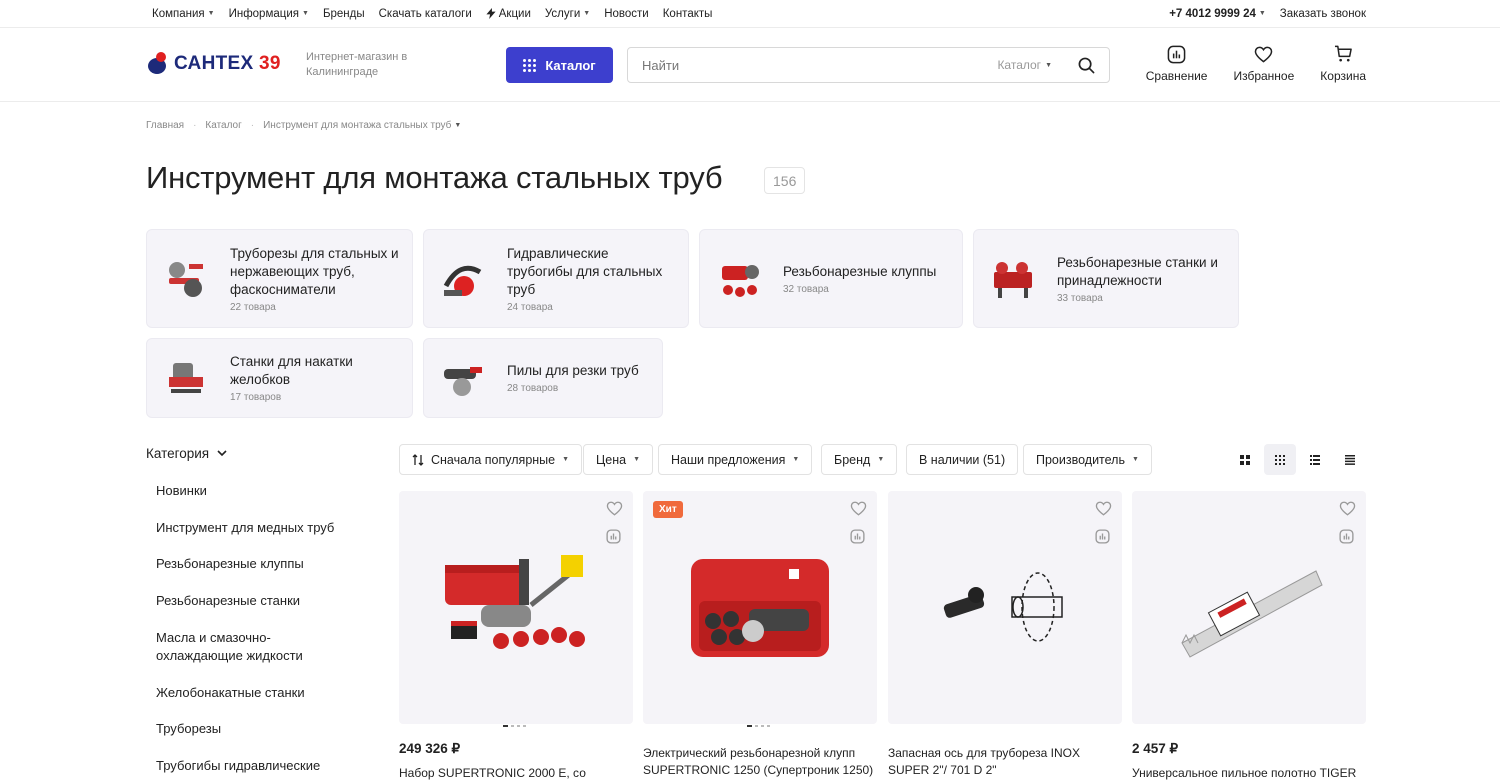  I want to click on phone-number: +7 4012 9999 24 ▼, so click(1217, 14).